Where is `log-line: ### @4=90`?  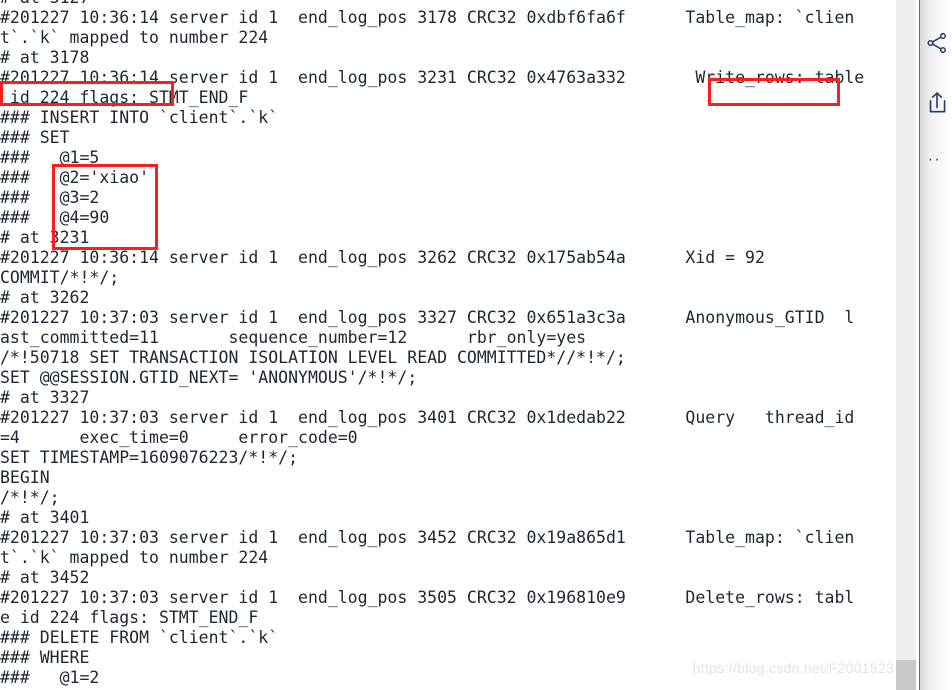
log-line: ### @4=90 is located at coordinates (55, 217).